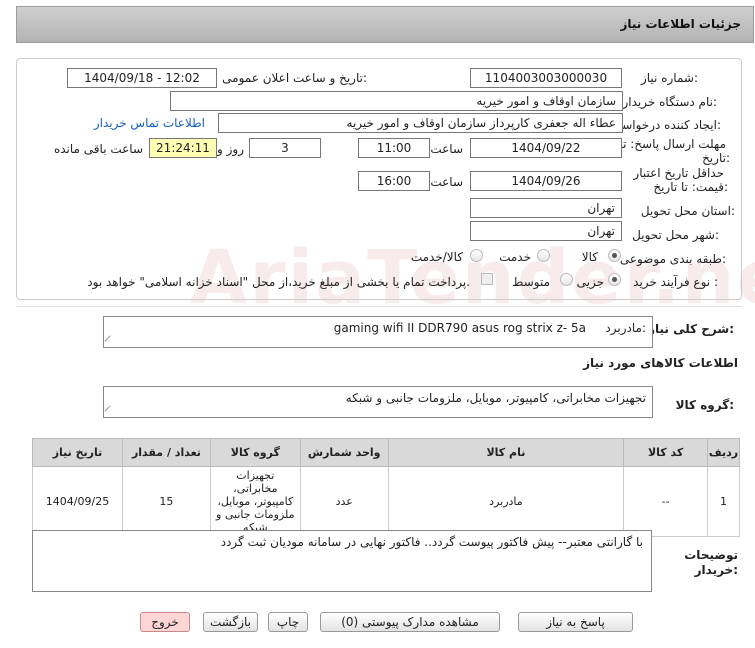  Describe the element at coordinates (142, 78) in the screenshot. I see `announce-field: 1404/09/18 - 12:02` at that location.